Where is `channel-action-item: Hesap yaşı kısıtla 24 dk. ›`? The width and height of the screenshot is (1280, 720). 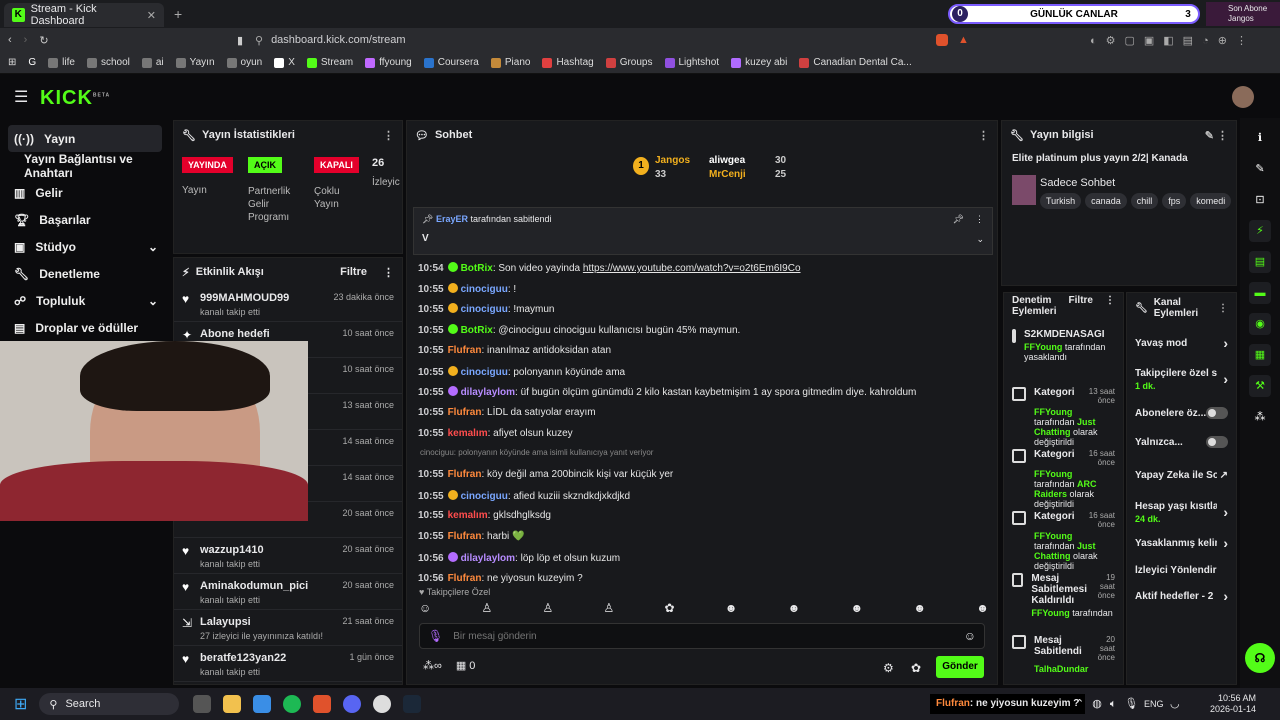
channel-action-item: Hesap yaşı kısıtla 24 dk. › is located at coordinates (1181, 512).